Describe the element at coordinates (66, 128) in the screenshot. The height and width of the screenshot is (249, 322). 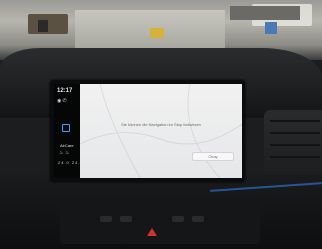
I see `square-outline-icon` at that location.